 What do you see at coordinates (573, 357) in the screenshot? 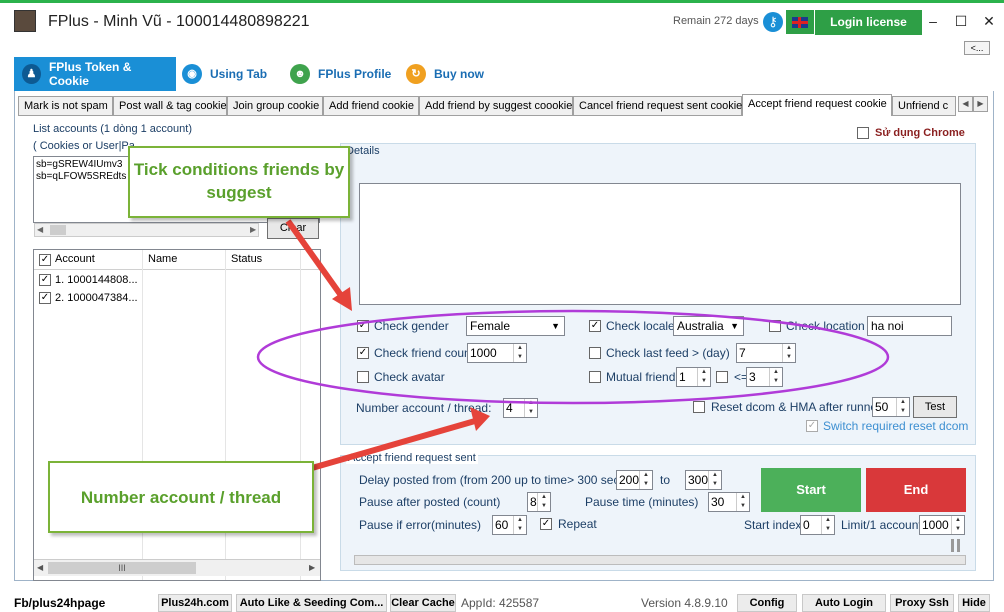
I see `highlight-ellipse` at bounding box center [573, 357].